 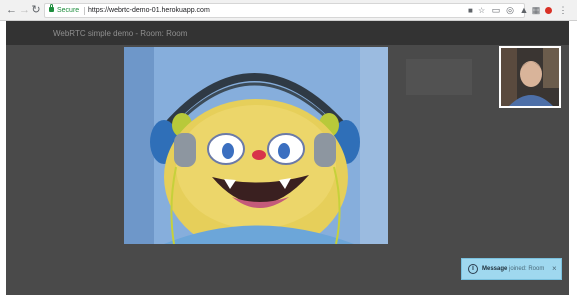 I want to click on omnibox-separator, so click(x=84, y=11).